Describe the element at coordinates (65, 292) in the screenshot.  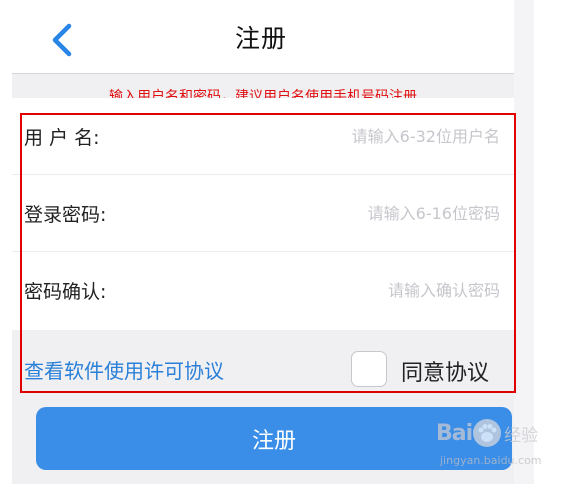
I see `confirm-password-label: 密码确认:` at that location.